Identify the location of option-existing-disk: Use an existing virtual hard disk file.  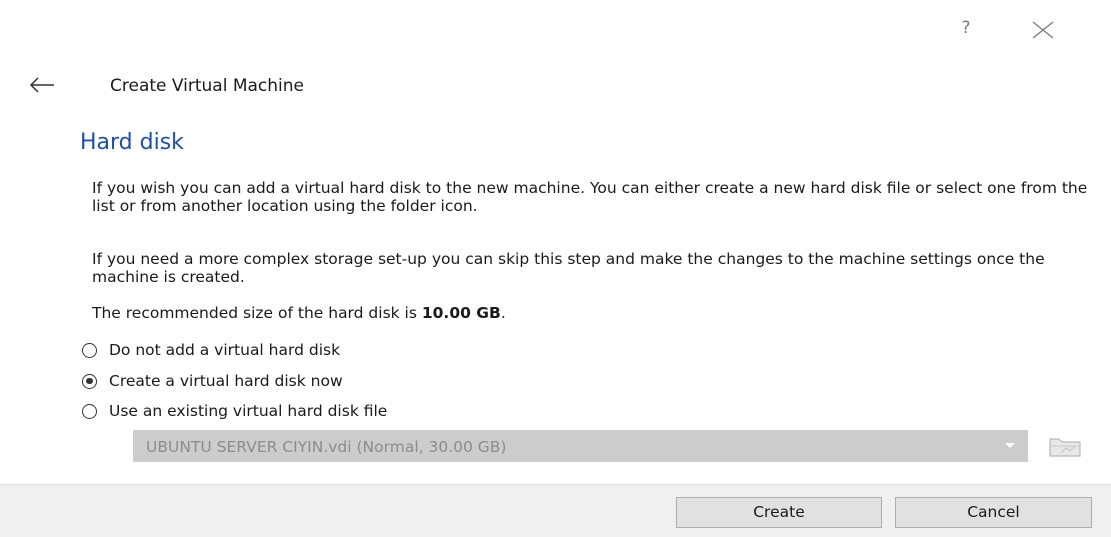
(234, 411).